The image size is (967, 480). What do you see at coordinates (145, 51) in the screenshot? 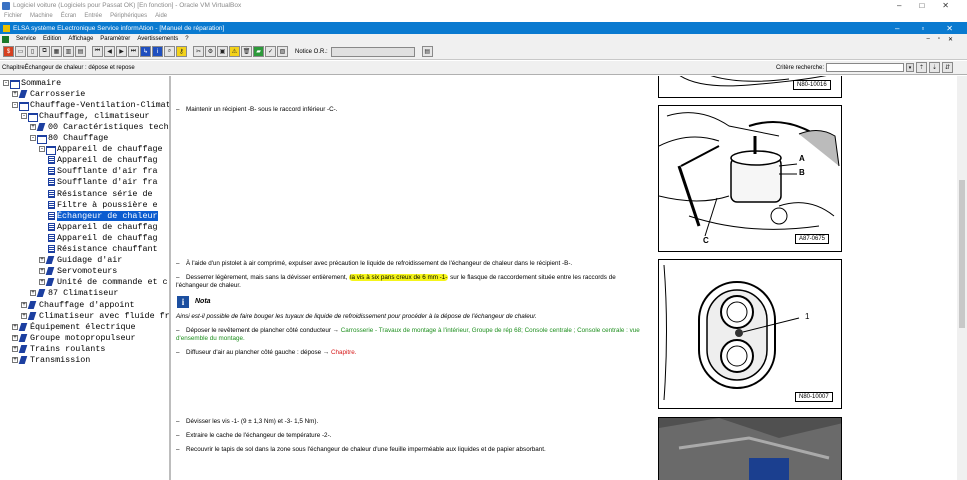
I see `jump-icon: ↳` at bounding box center [145, 51].